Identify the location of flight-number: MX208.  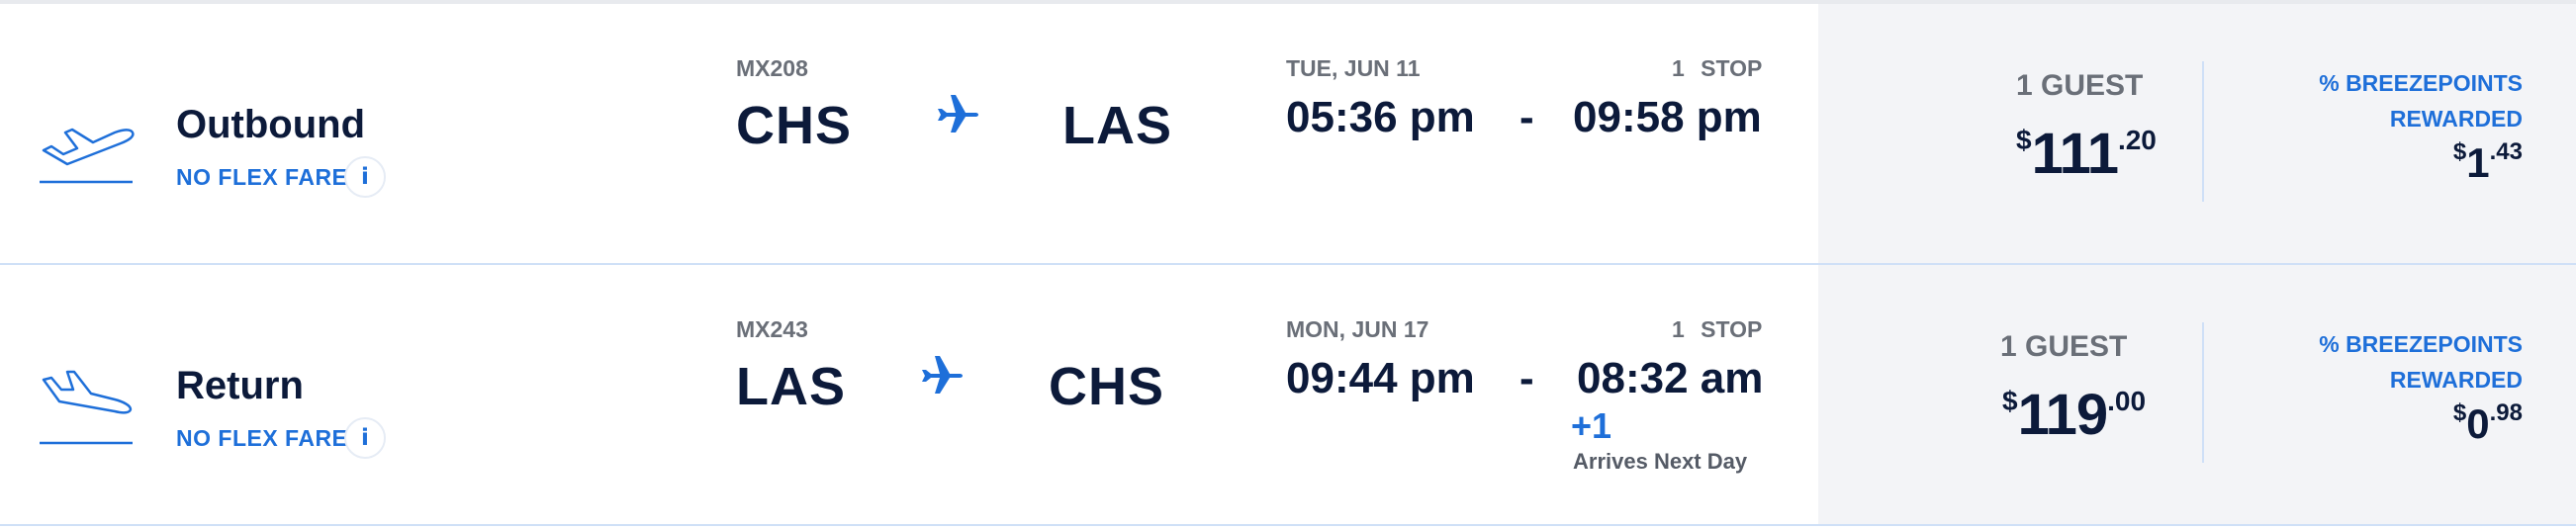
(772, 68).